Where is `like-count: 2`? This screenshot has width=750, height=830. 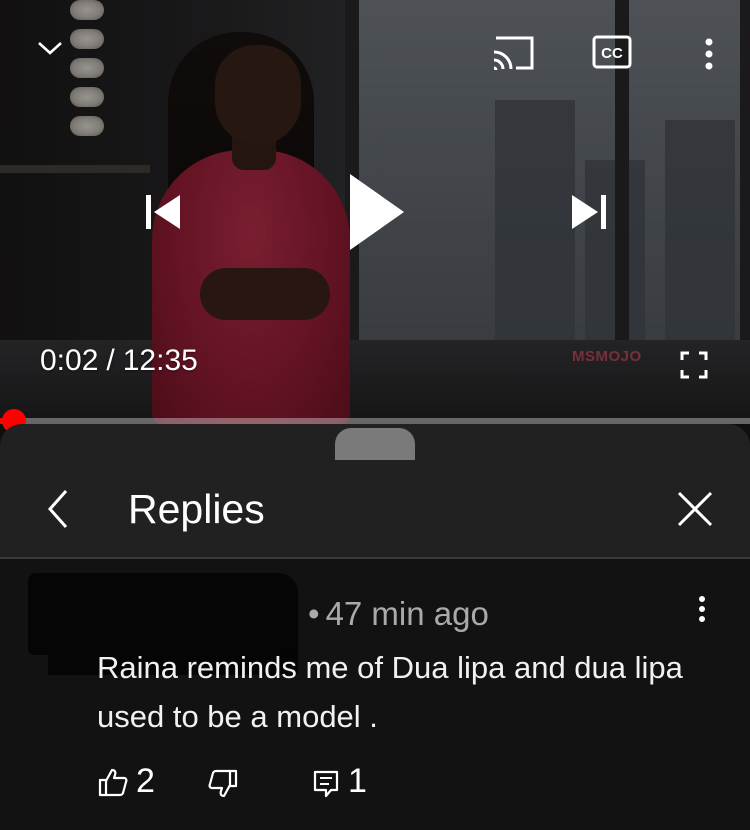 like-count: 2 is located at coordinates (145, 781).